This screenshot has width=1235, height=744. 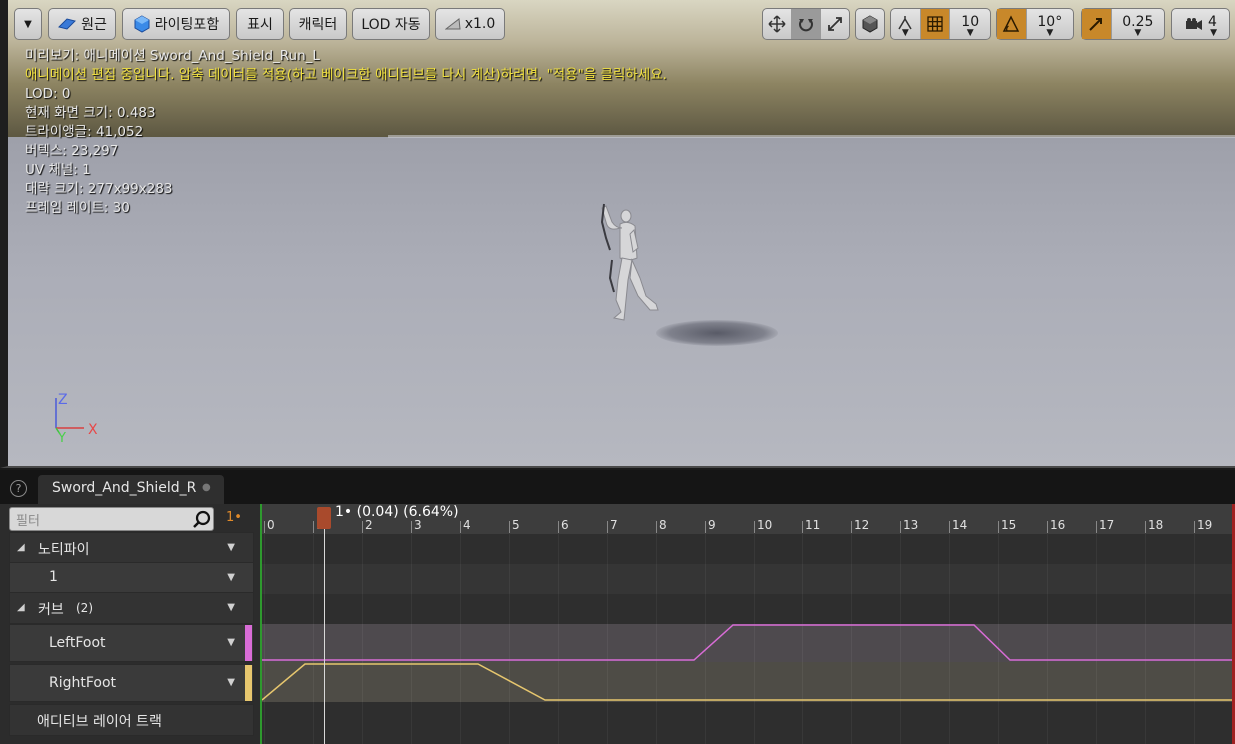 I want to click on surface-snap-button: ▼, so click(x=906, y=24).